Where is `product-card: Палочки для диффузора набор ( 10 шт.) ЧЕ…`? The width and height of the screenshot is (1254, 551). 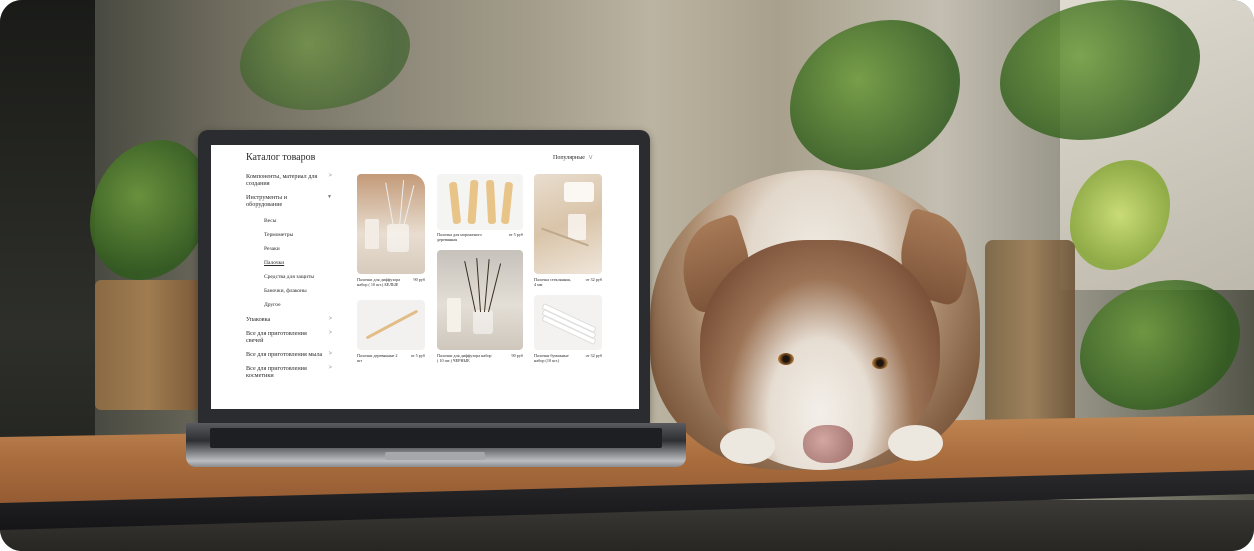 product-card: Палочки для диффузора набор ( 10 шт.) ЧЕ… is located at coordinates (480, 307).